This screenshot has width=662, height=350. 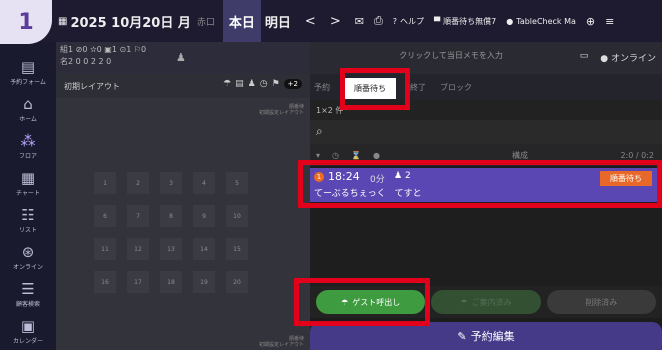 What do you see at coordinates (633, 59) in the screenshot?
I see `online-status-label: オンライン` at bounding box center [633, 59].